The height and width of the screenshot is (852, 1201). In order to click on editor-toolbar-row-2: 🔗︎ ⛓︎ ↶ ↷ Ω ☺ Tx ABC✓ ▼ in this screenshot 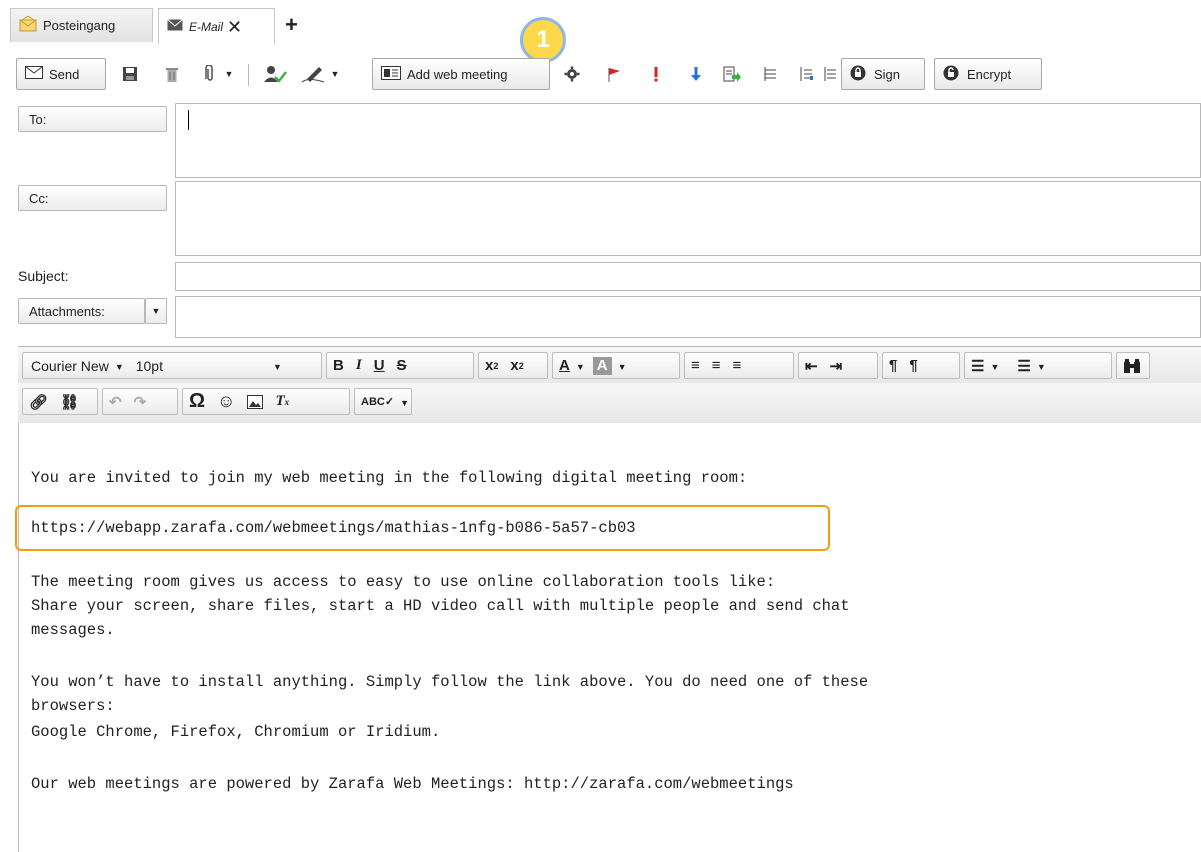, I will do `click(609, 403)`.